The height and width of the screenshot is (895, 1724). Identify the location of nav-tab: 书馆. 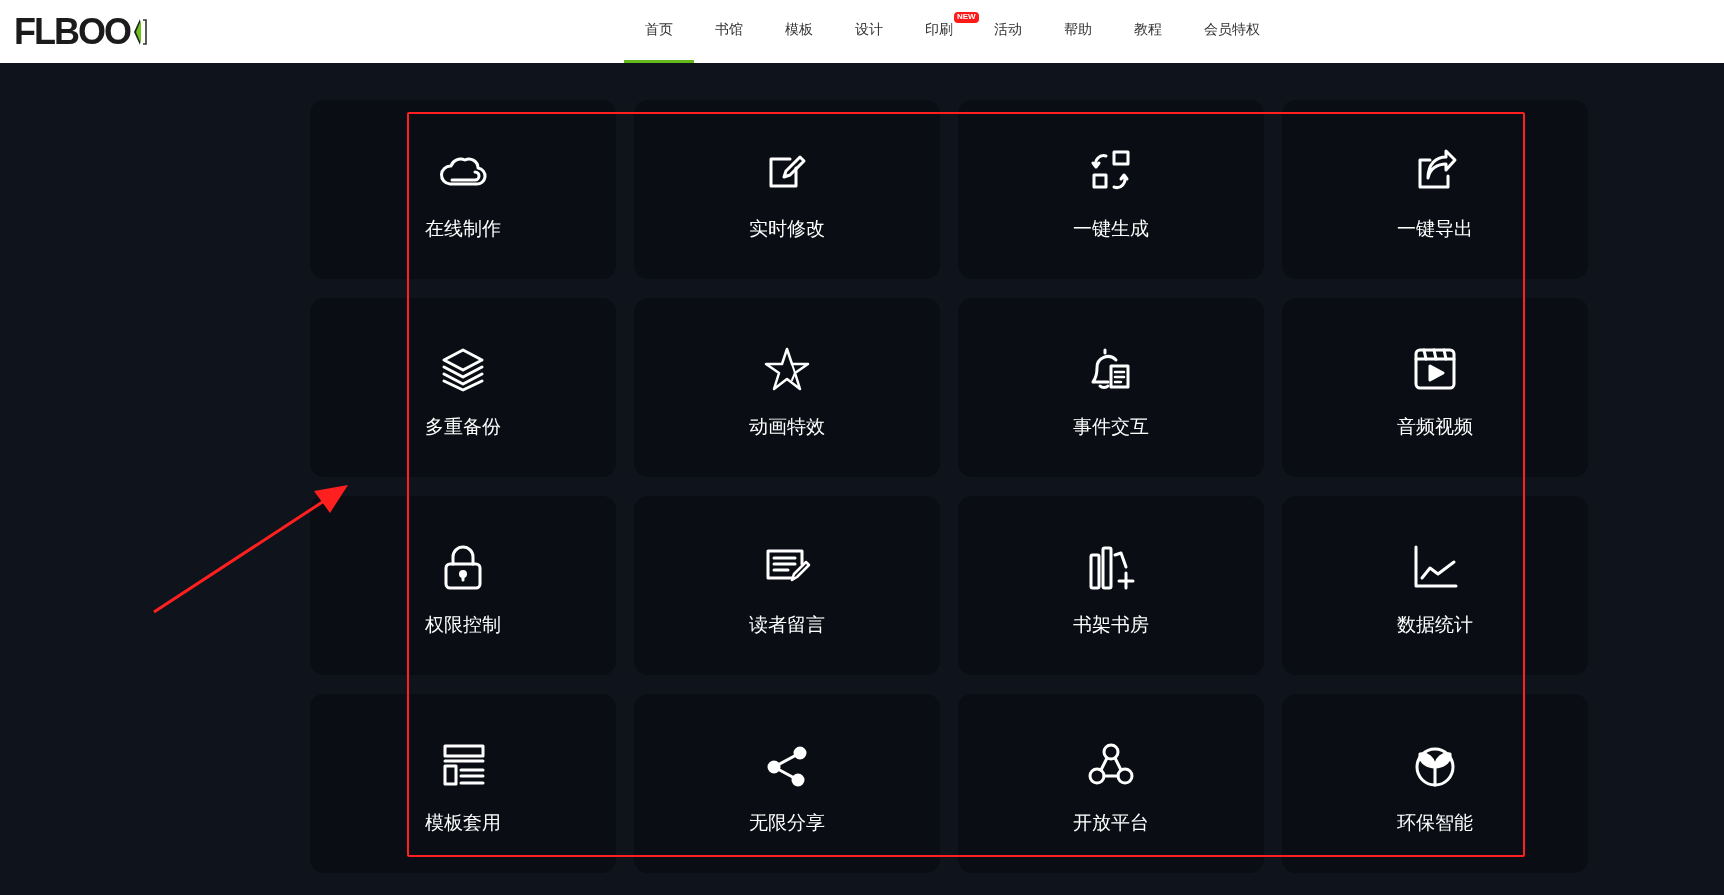
(729, 31).